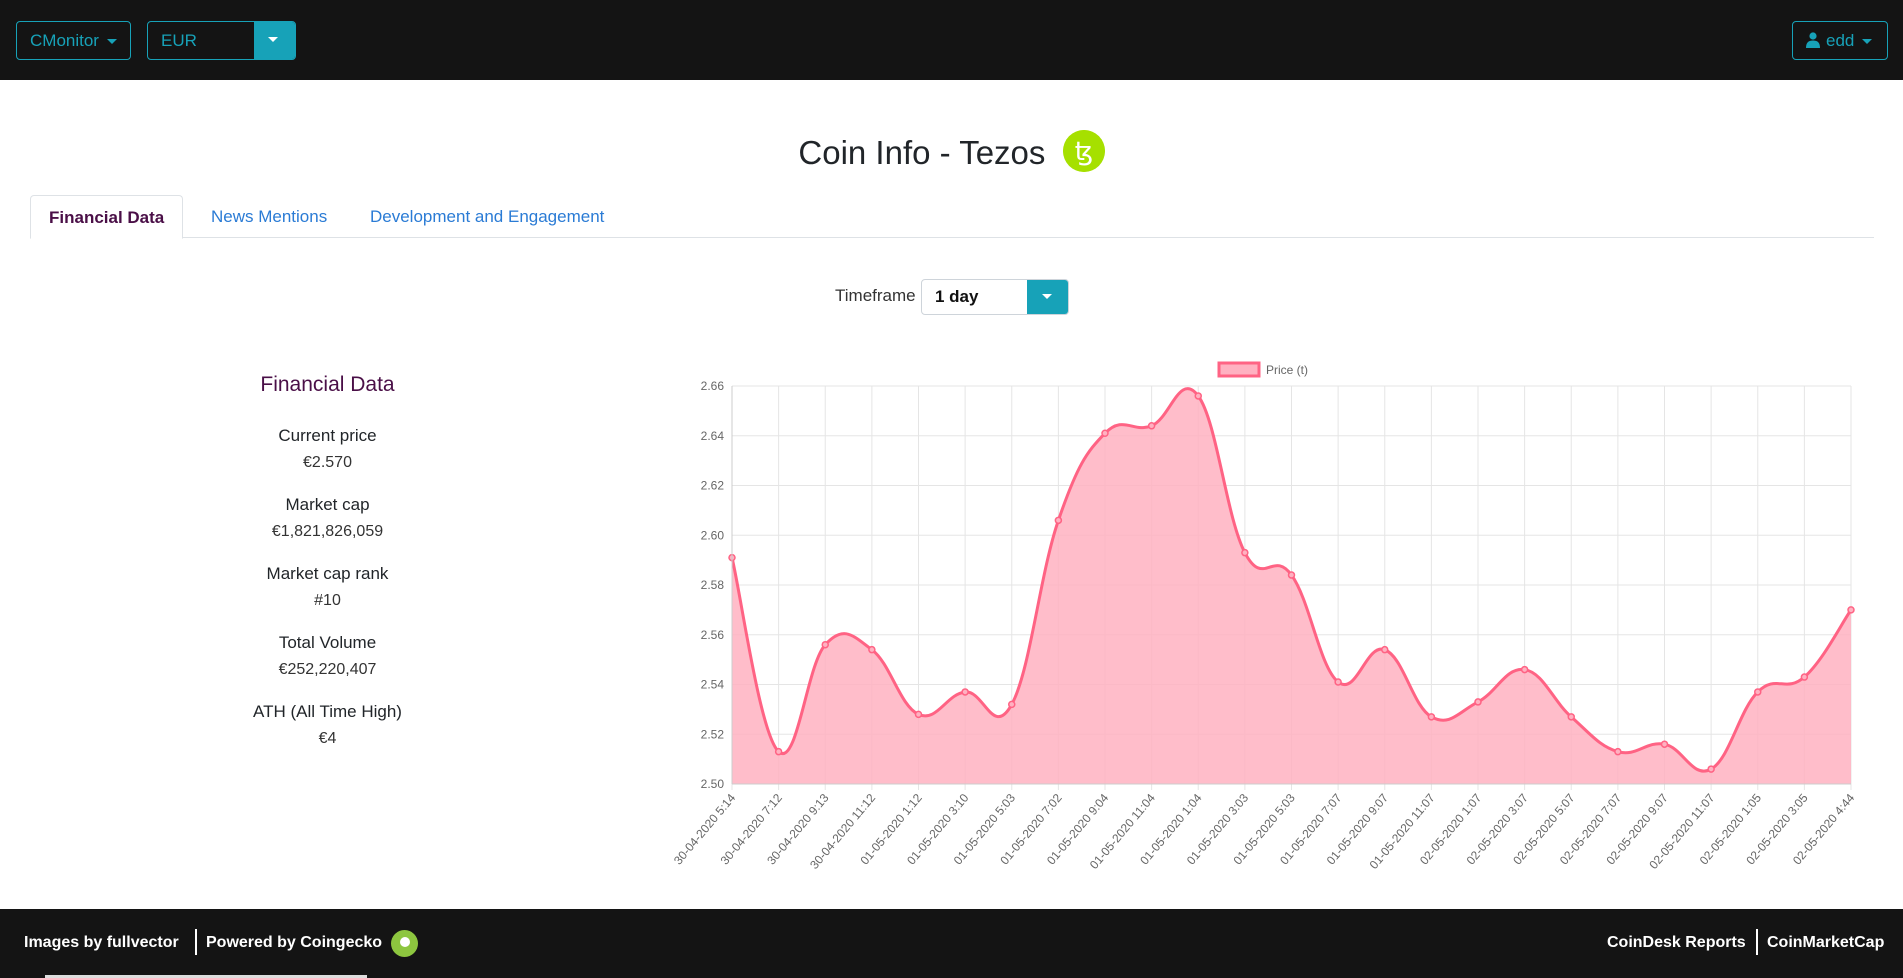  What do you see at coordinates (713, 734) in the screenshot?
I see `y-tick-label: 2.52` at bounding box center [713, 734].